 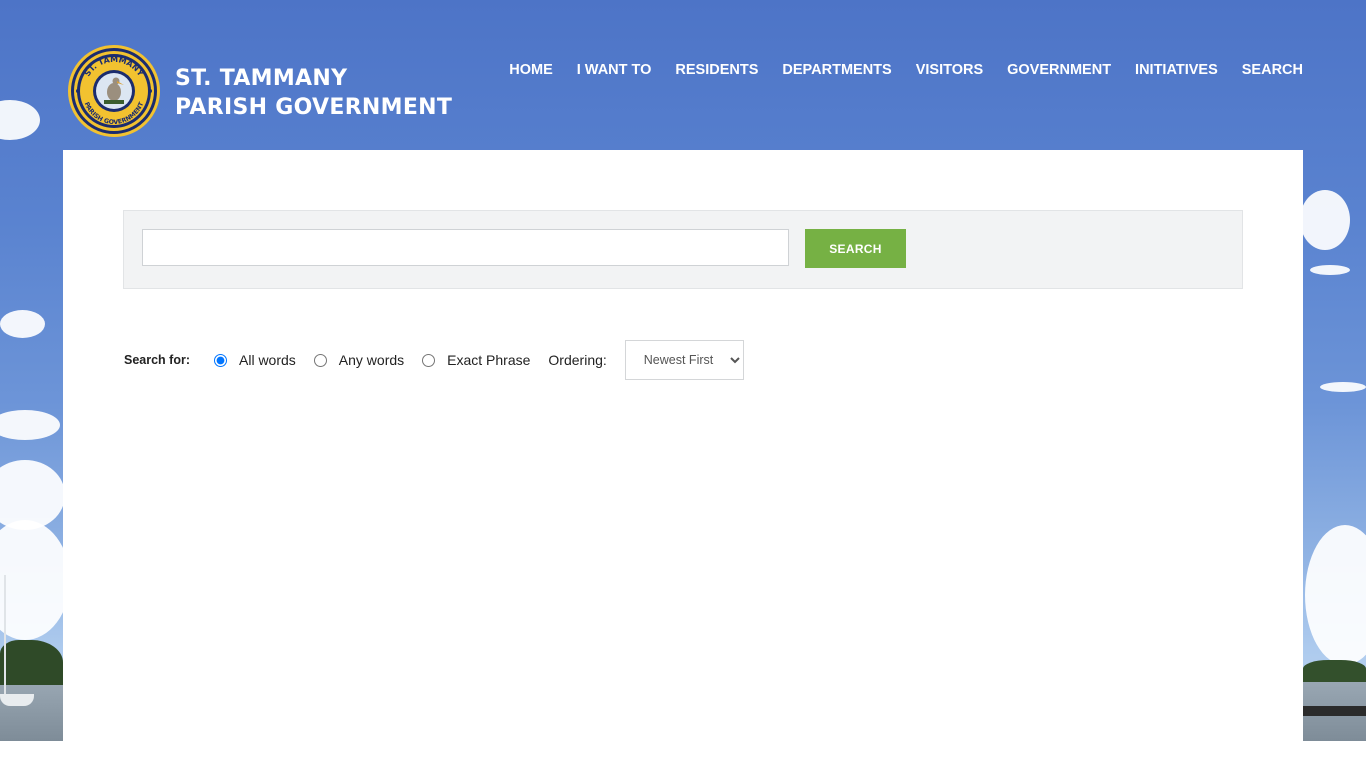 What do you see at coordinates (313, 93) in the screenshot?
I see `site-title: ST. TAMMANY PARISH GOVERNMENT` at bounding box center [313, 93].